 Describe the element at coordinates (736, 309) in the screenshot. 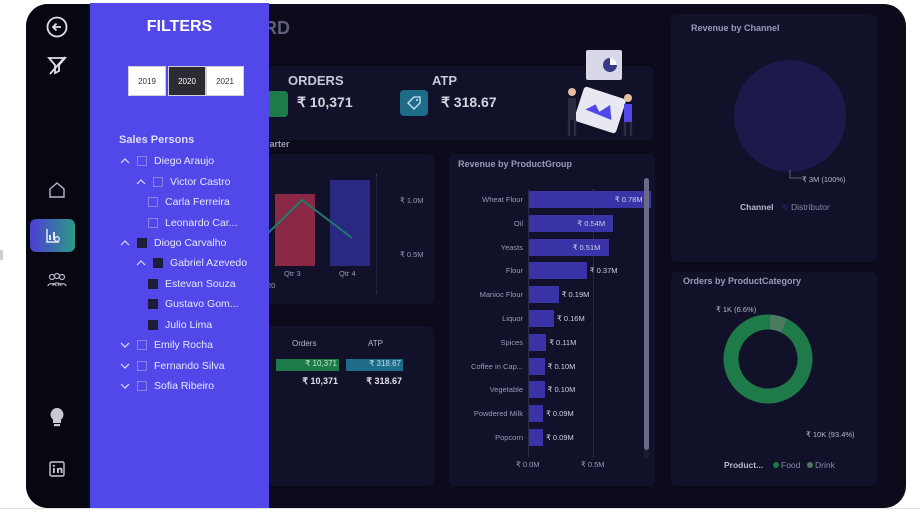

I see `drink-data-label: ₹ 1K (6.6%)` at that location.